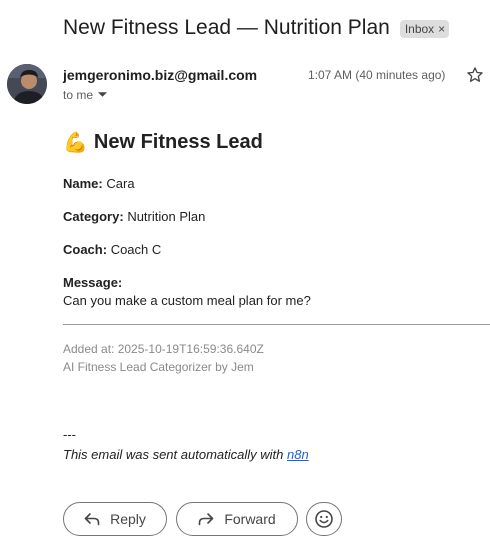  What do you see at coordinates (178, 142) in the screenshot?
I see `lead-heading-text: New Fitness Lead` at bounding box center [178, 142].